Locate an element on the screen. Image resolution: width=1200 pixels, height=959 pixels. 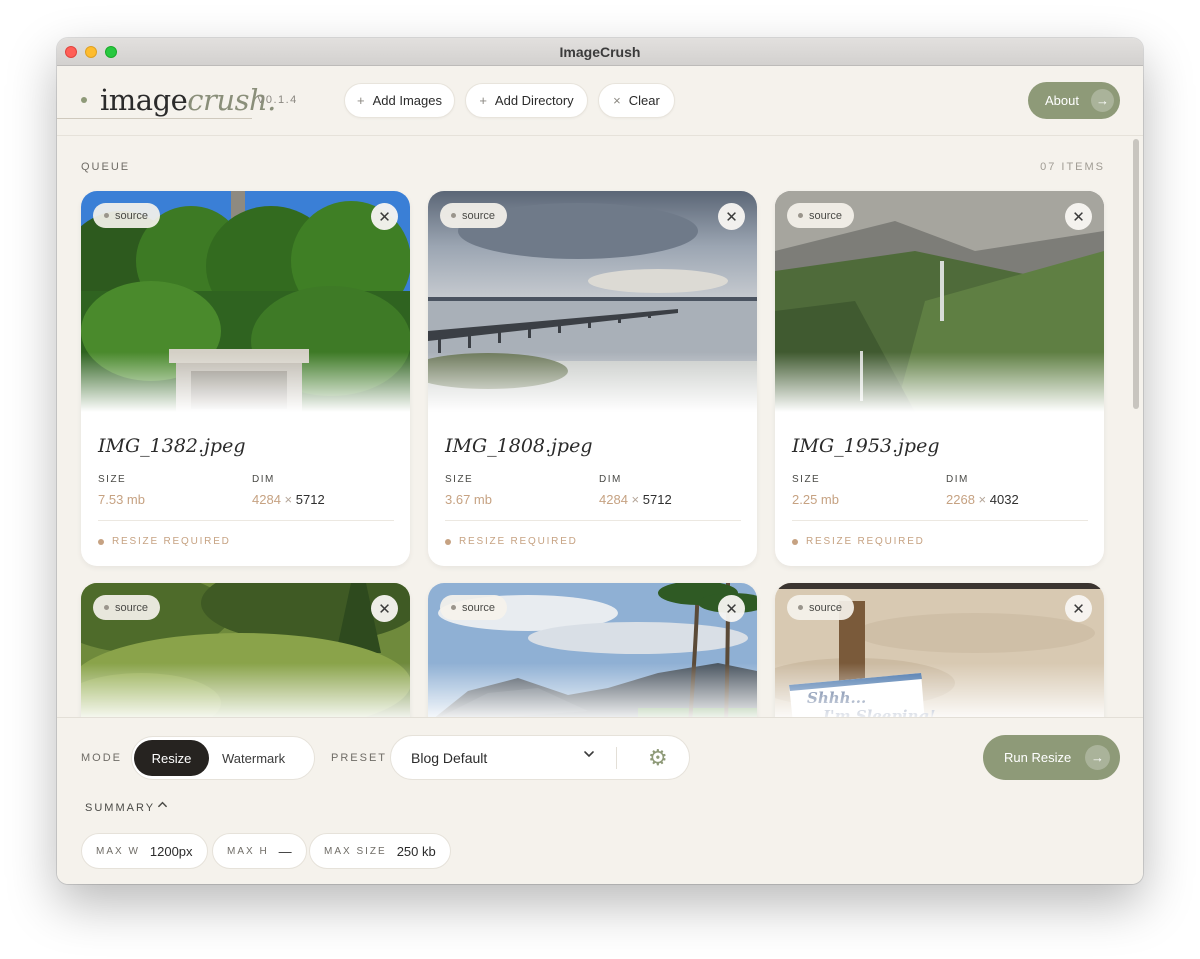
app-logo: imagecrush. is located at coordinates (188, 100).